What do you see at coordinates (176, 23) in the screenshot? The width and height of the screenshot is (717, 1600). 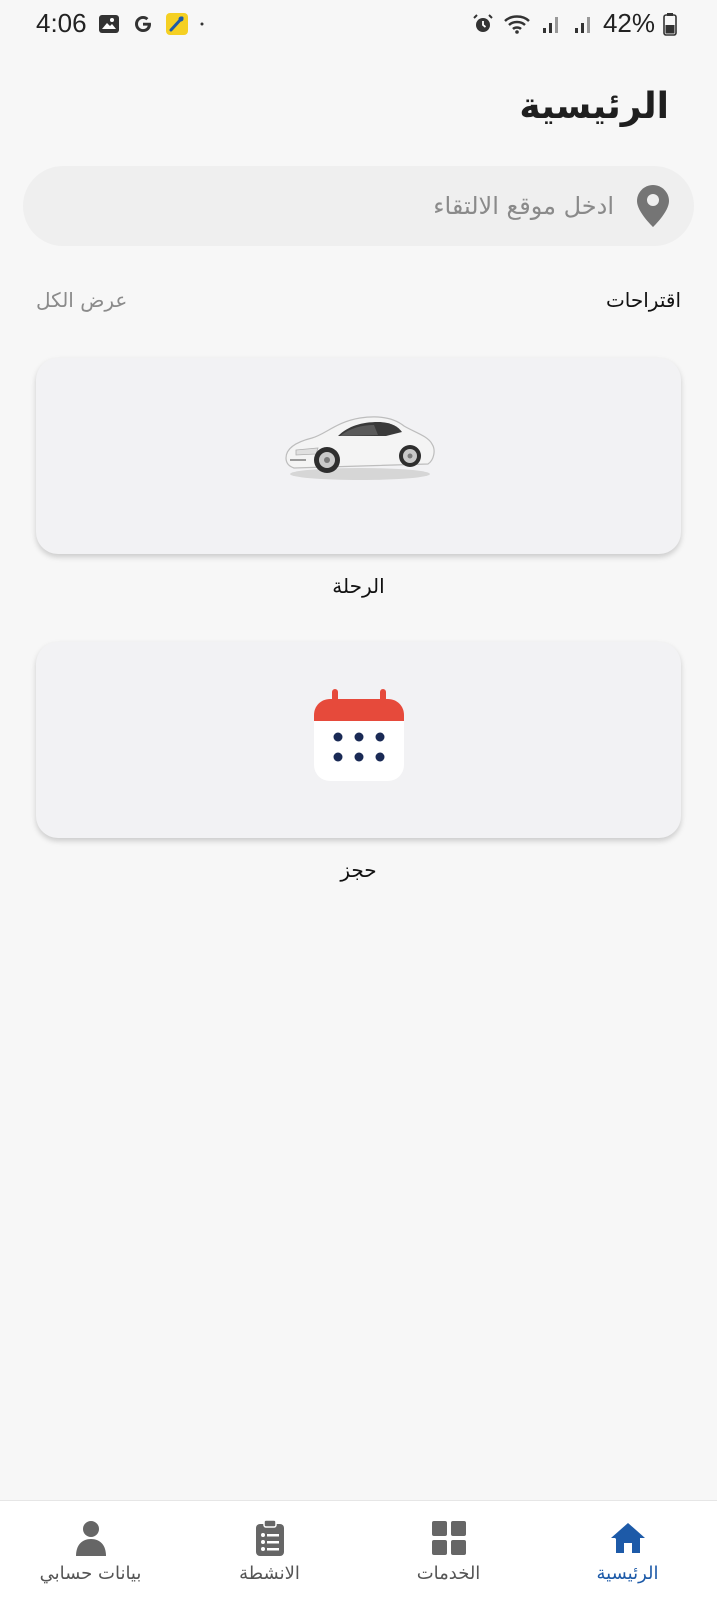 I see `app-notification-icon` at bounding box center [176, 23].